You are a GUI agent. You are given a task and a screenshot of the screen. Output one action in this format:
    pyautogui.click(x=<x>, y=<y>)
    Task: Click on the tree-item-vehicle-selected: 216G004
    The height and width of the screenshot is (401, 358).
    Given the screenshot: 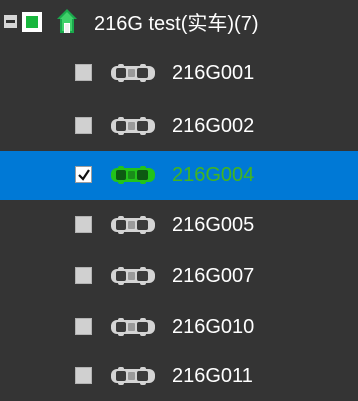 What is the action you would take?
    pyautogui.click(x=179, y=175)
    